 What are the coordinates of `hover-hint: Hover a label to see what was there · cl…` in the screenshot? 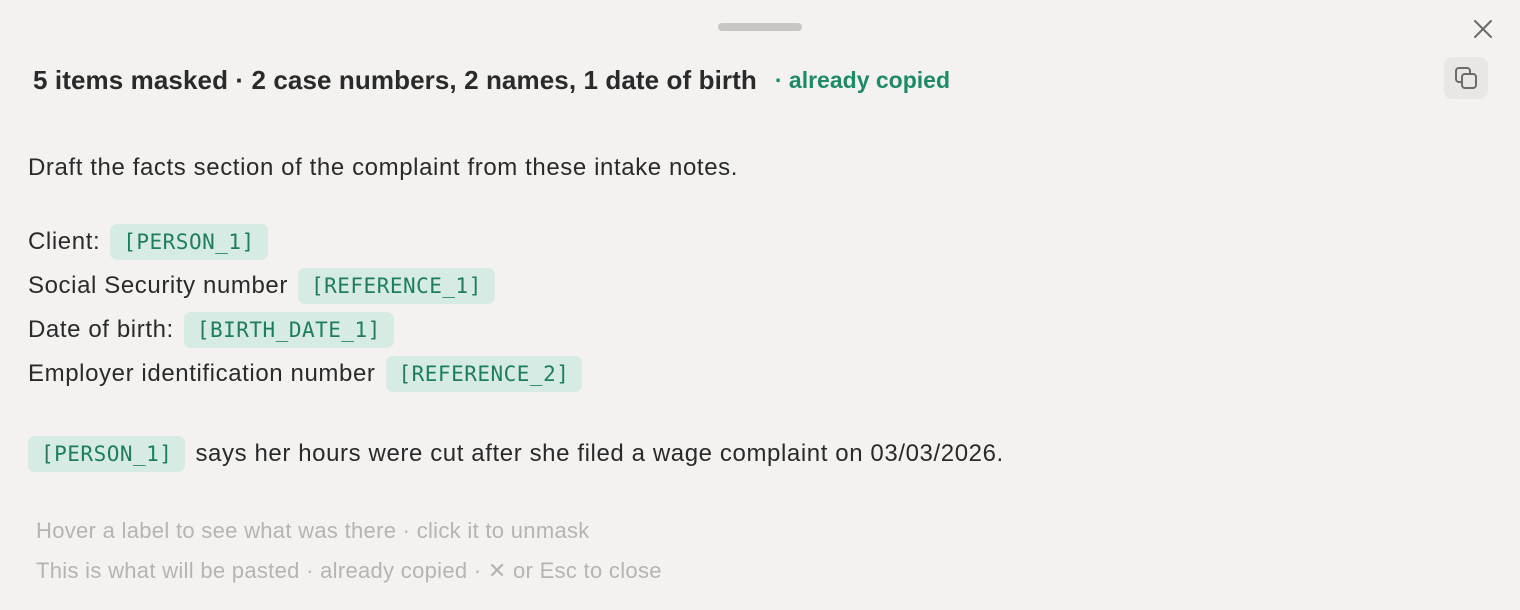 It's located at (313, 530).